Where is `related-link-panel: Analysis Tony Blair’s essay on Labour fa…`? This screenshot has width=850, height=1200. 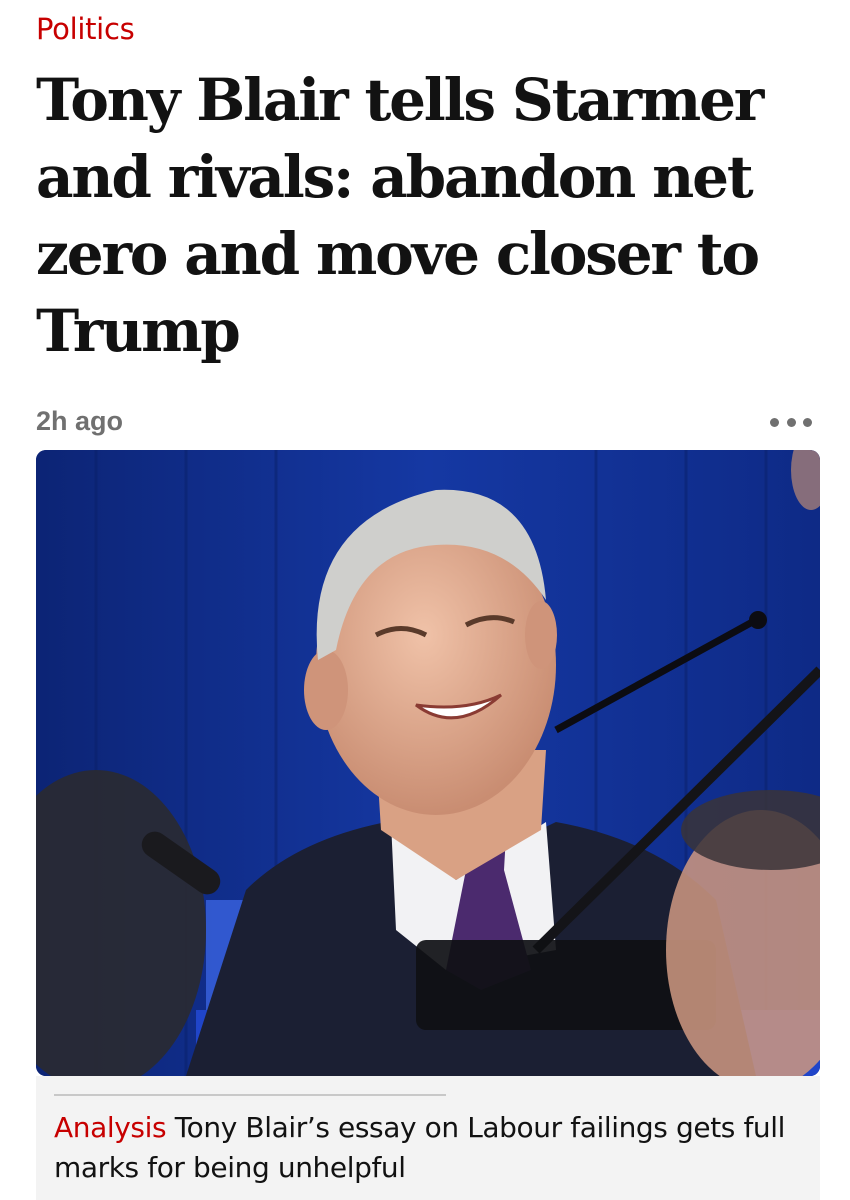 related-link-panel: Analysis Tony Blair’s essay on Labour fa… is located at coordinates (428, 1138).